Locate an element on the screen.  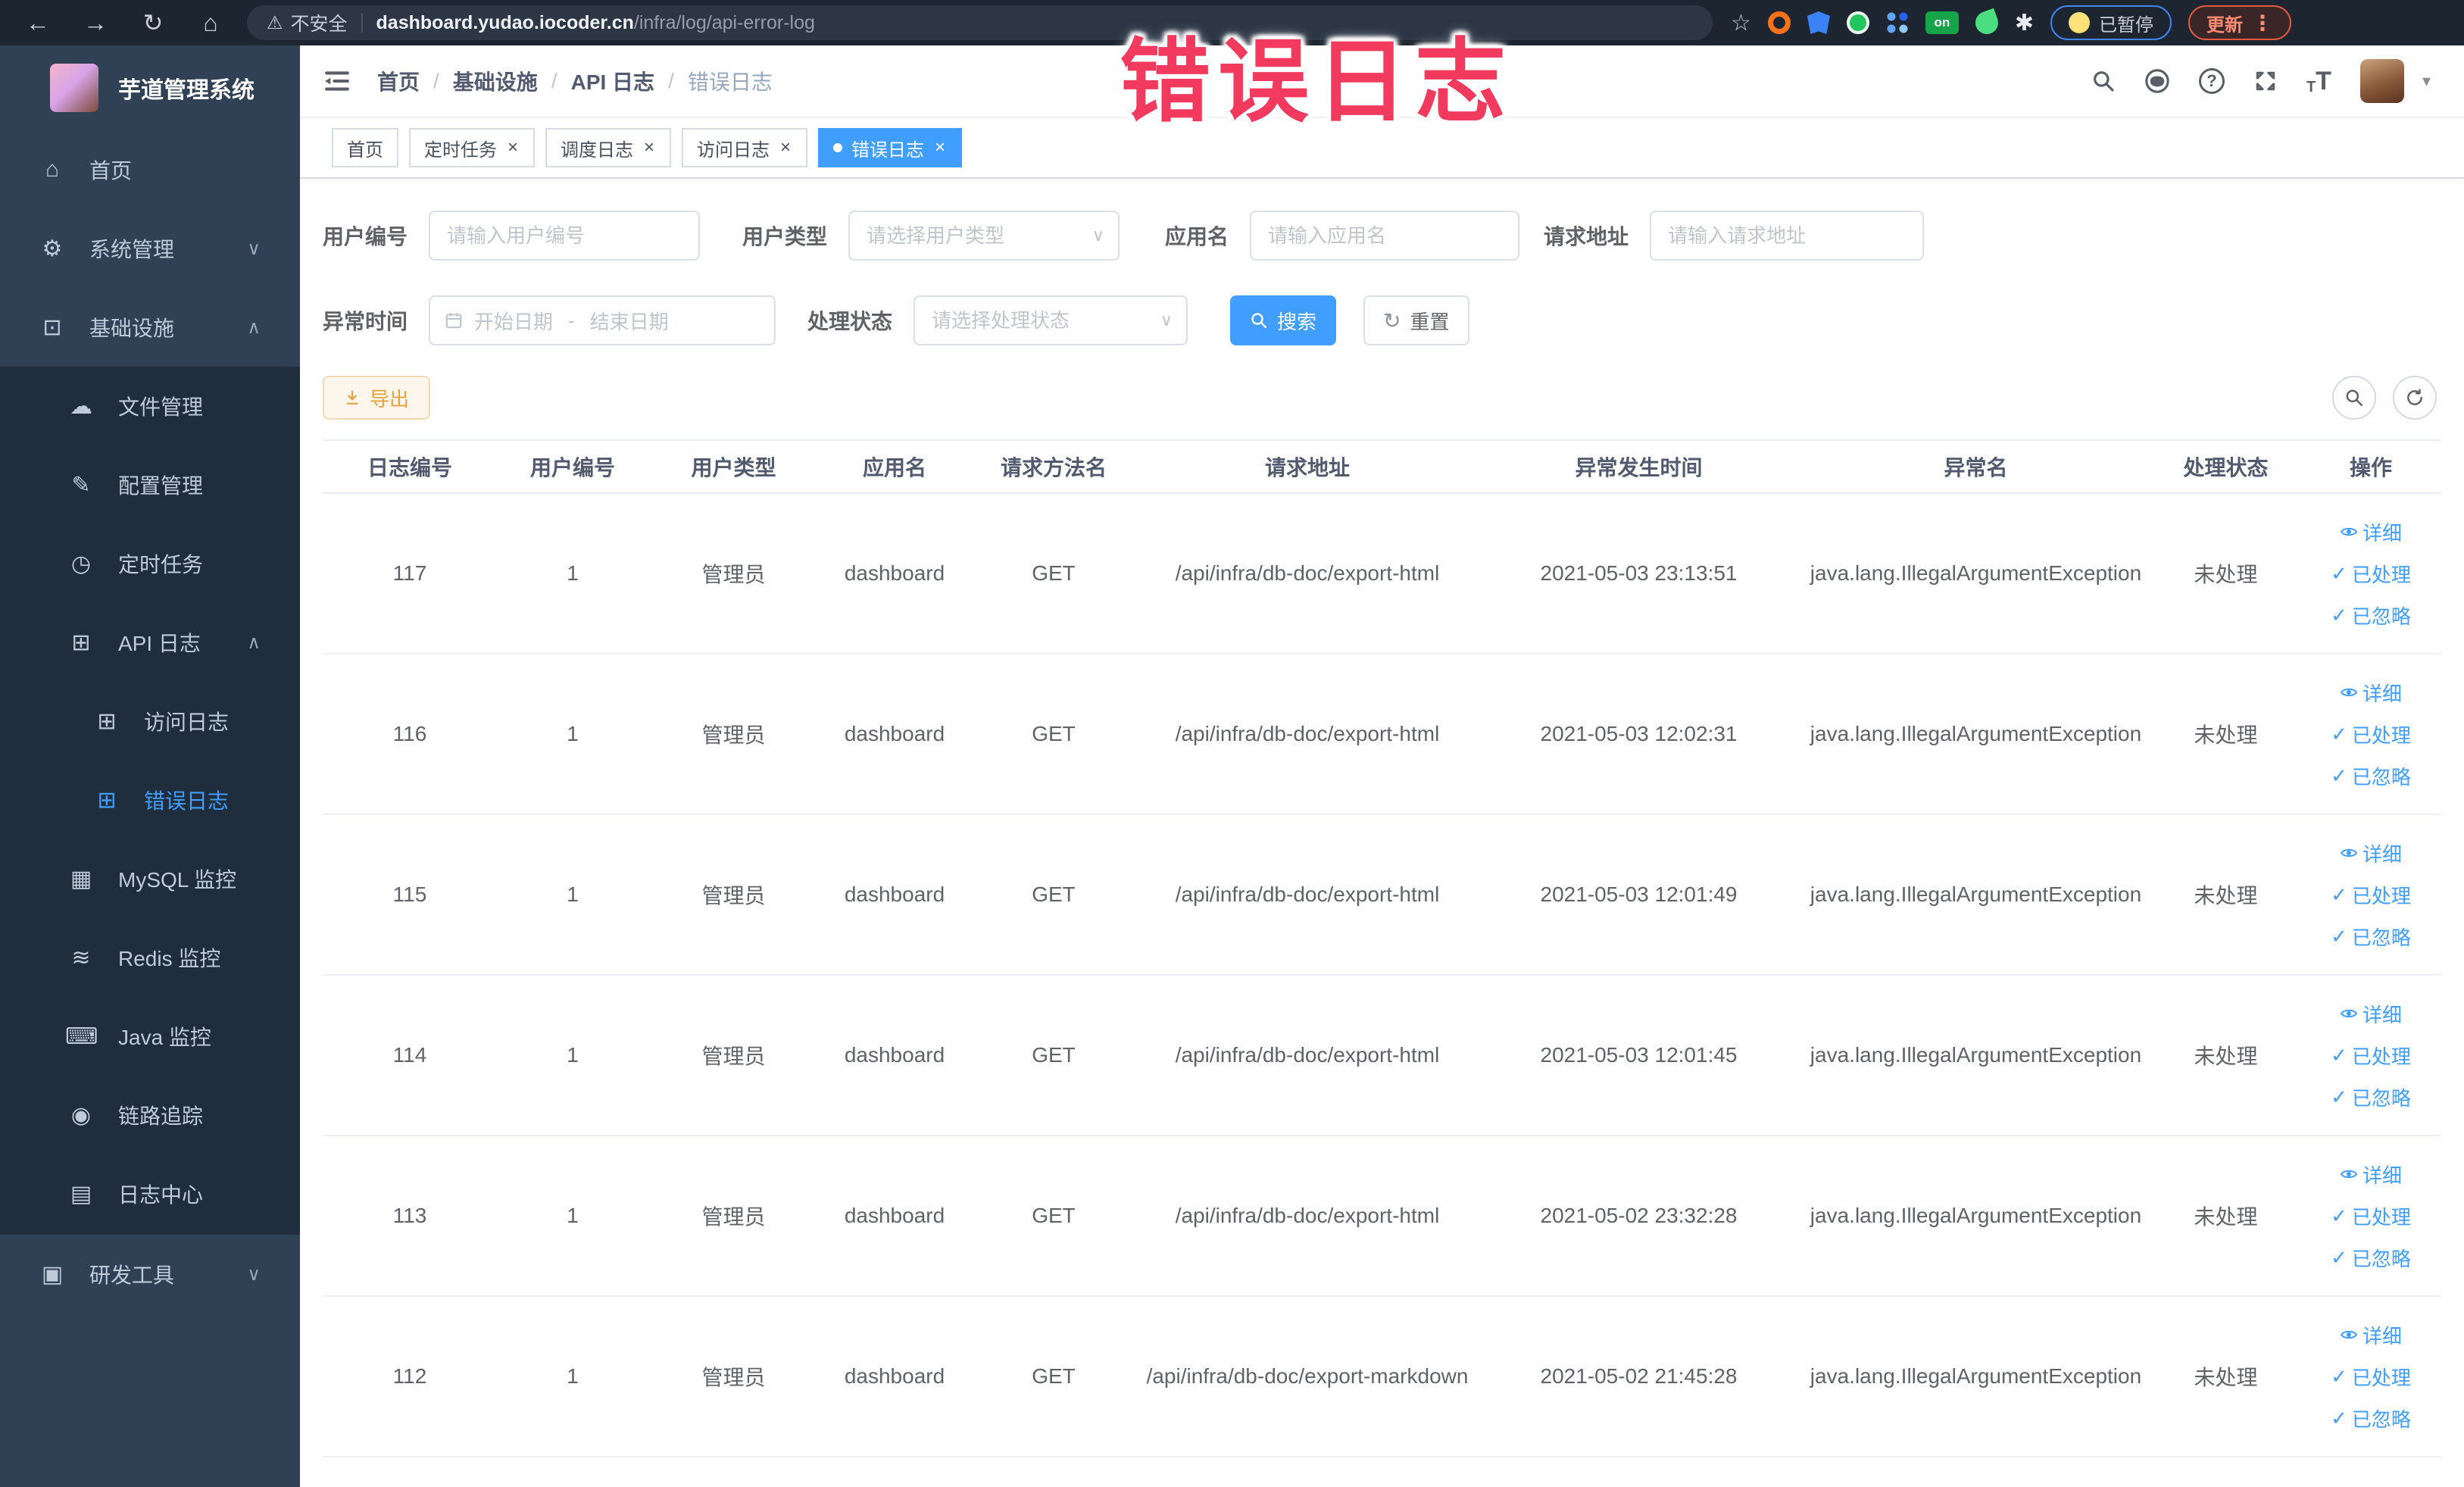
sidebar-item-api-log: ⊞ API 日志 ∧ is located at coordinates (150, 642).